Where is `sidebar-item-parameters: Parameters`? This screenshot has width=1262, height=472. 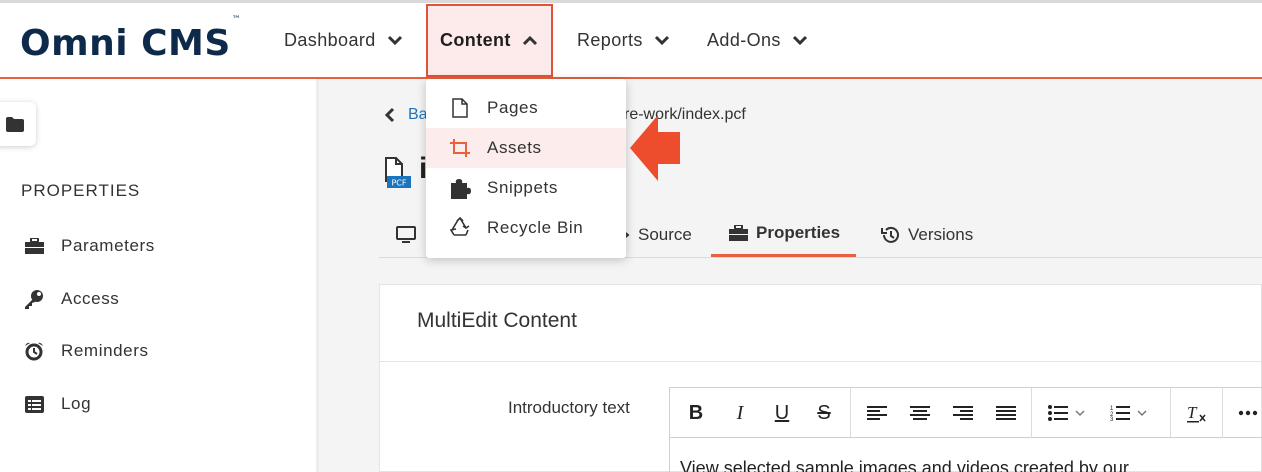
sidebar-item-parameters: Parameters is located at coordinates (89, 246).